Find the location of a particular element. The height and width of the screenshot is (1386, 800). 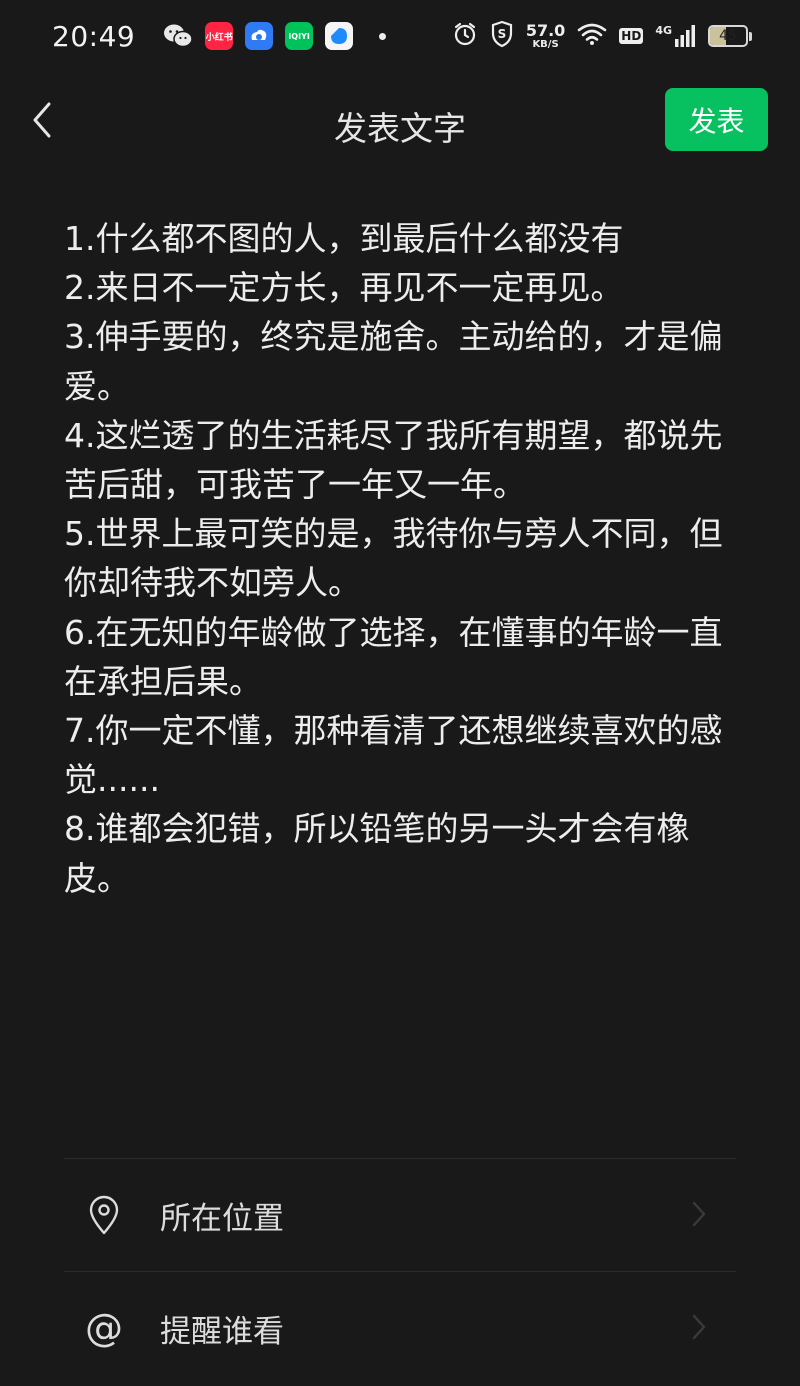

svg-text: S is located at coordinates (501, 34).